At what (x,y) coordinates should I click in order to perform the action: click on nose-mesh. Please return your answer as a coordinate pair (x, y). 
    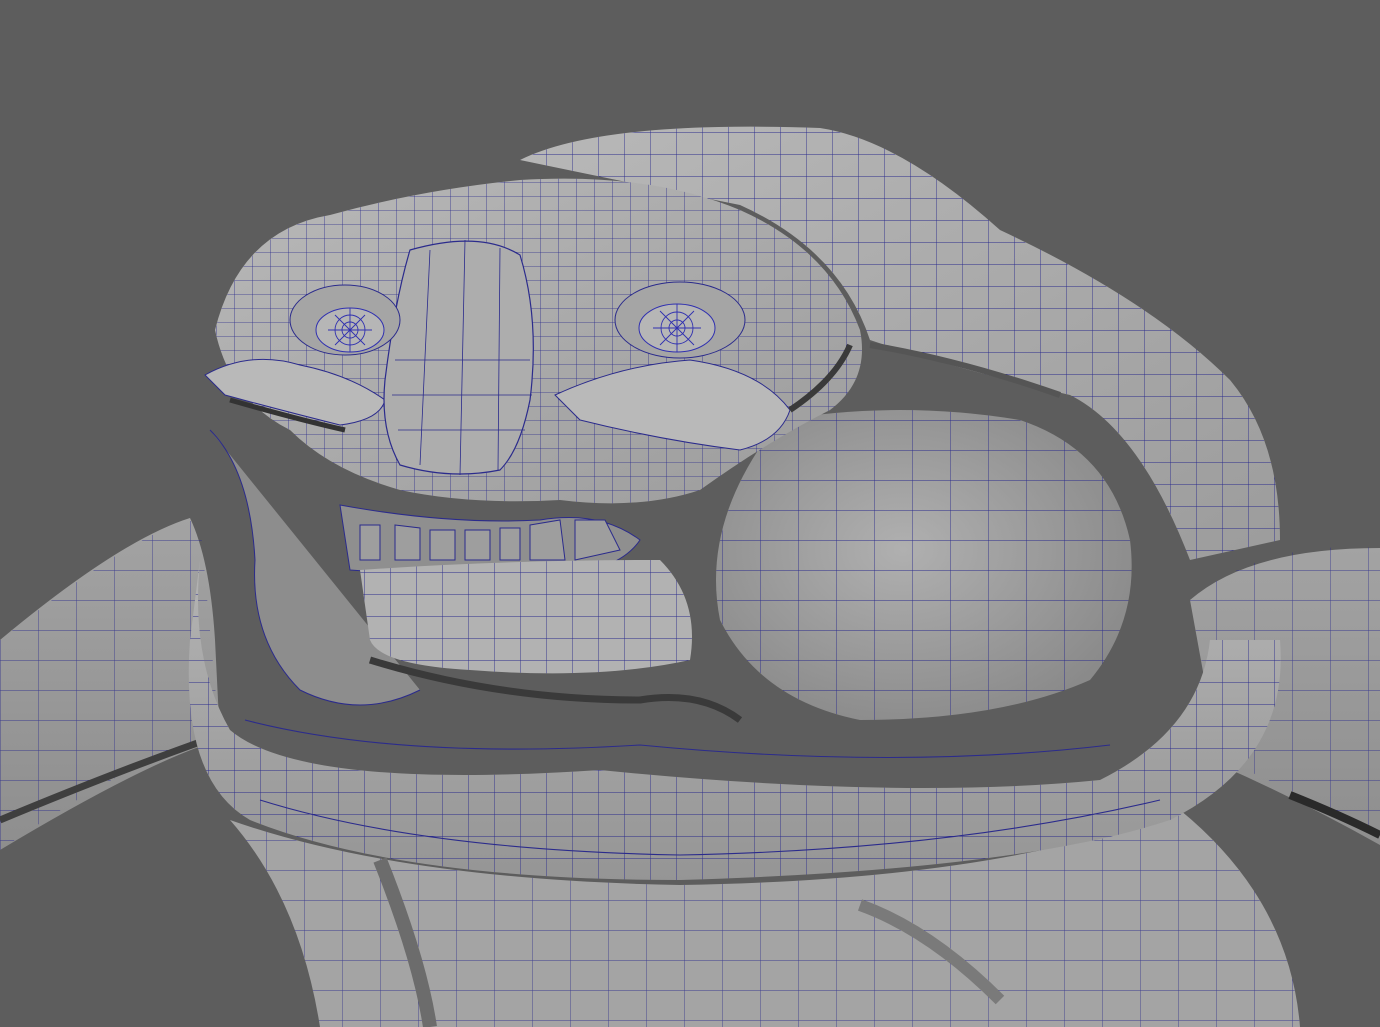
    Looking at the image, I should click on (458, 357).